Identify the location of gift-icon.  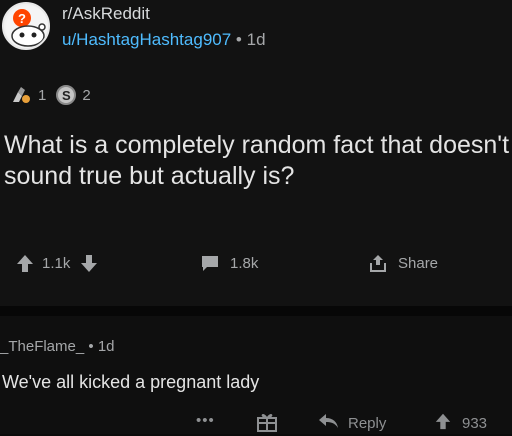
(267, 424).